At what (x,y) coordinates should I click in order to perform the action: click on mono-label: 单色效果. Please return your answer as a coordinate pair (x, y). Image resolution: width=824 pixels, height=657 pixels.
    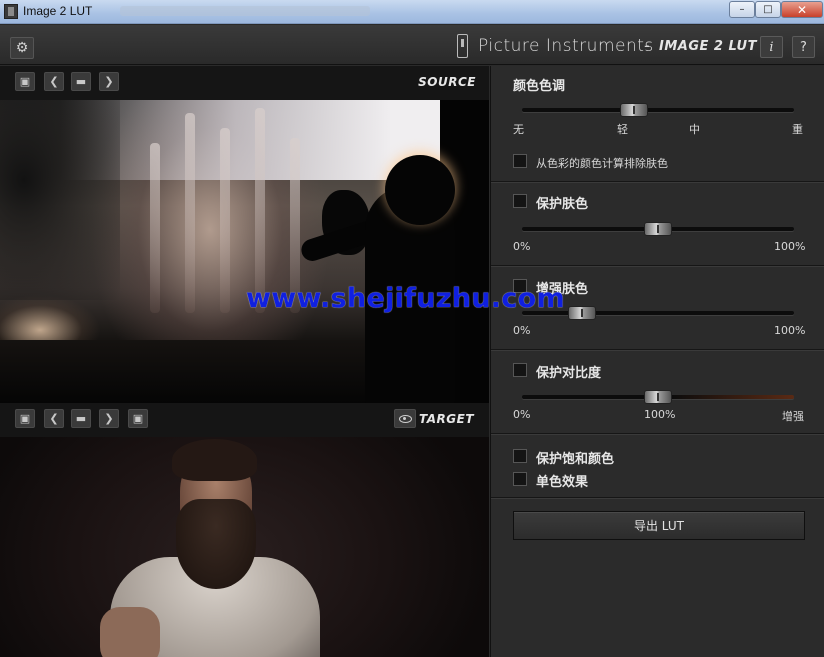
    Looking at the image, I should click on (562, 482).